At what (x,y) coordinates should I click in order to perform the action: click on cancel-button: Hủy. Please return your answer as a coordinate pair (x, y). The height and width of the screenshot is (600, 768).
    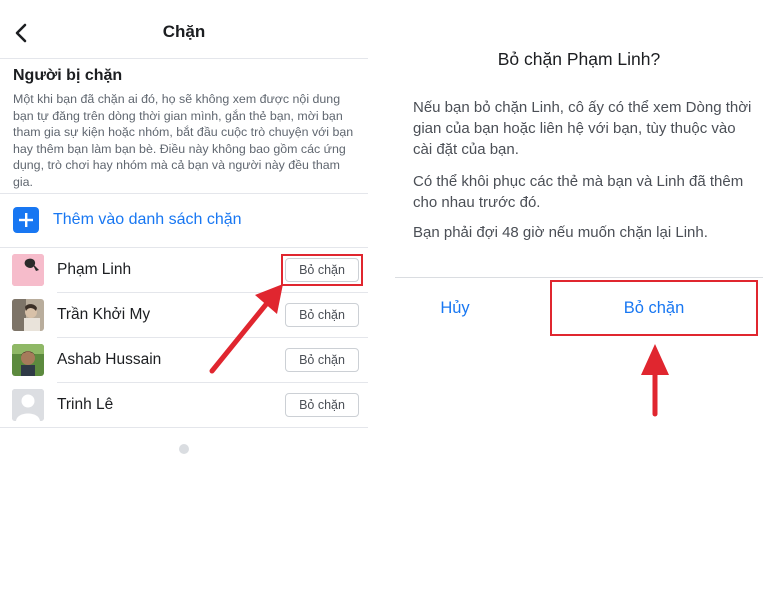
    Looking at the image, I should click on (455, 308).